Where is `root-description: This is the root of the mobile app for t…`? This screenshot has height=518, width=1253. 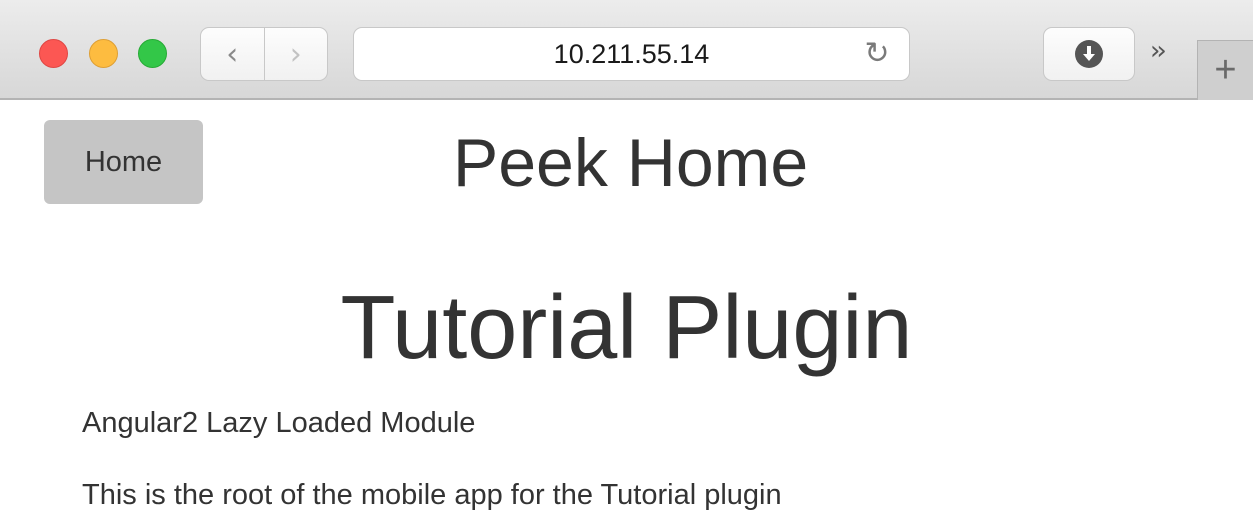 root-description: This is the root of the mobile app for t… is located at coordinates (432, 495).